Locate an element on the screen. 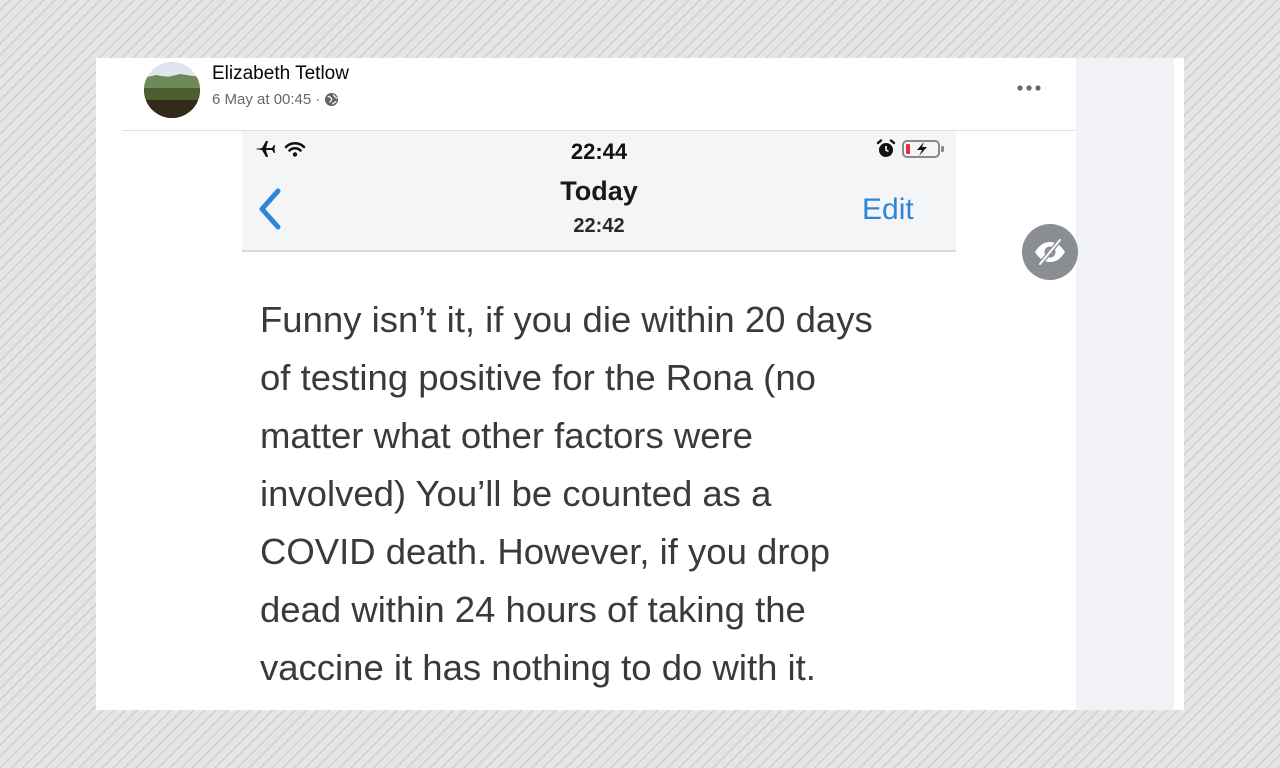  status-bar-right is located at coordinates (911, 149).